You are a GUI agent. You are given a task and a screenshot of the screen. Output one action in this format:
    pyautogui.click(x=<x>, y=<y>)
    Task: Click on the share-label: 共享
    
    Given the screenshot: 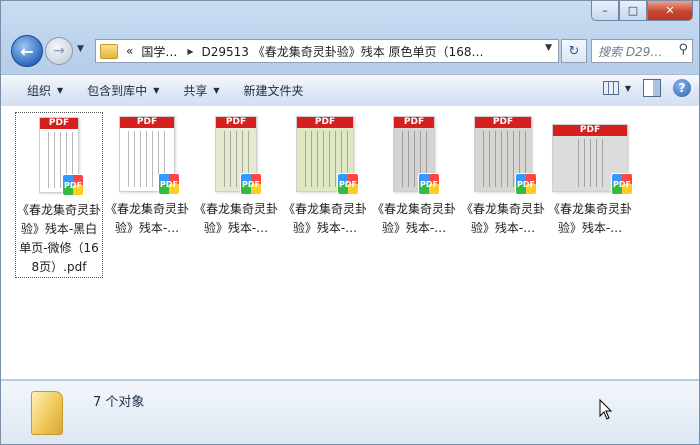 What is the action you would take?
    pyautogui.click(x=195, y=91)
    